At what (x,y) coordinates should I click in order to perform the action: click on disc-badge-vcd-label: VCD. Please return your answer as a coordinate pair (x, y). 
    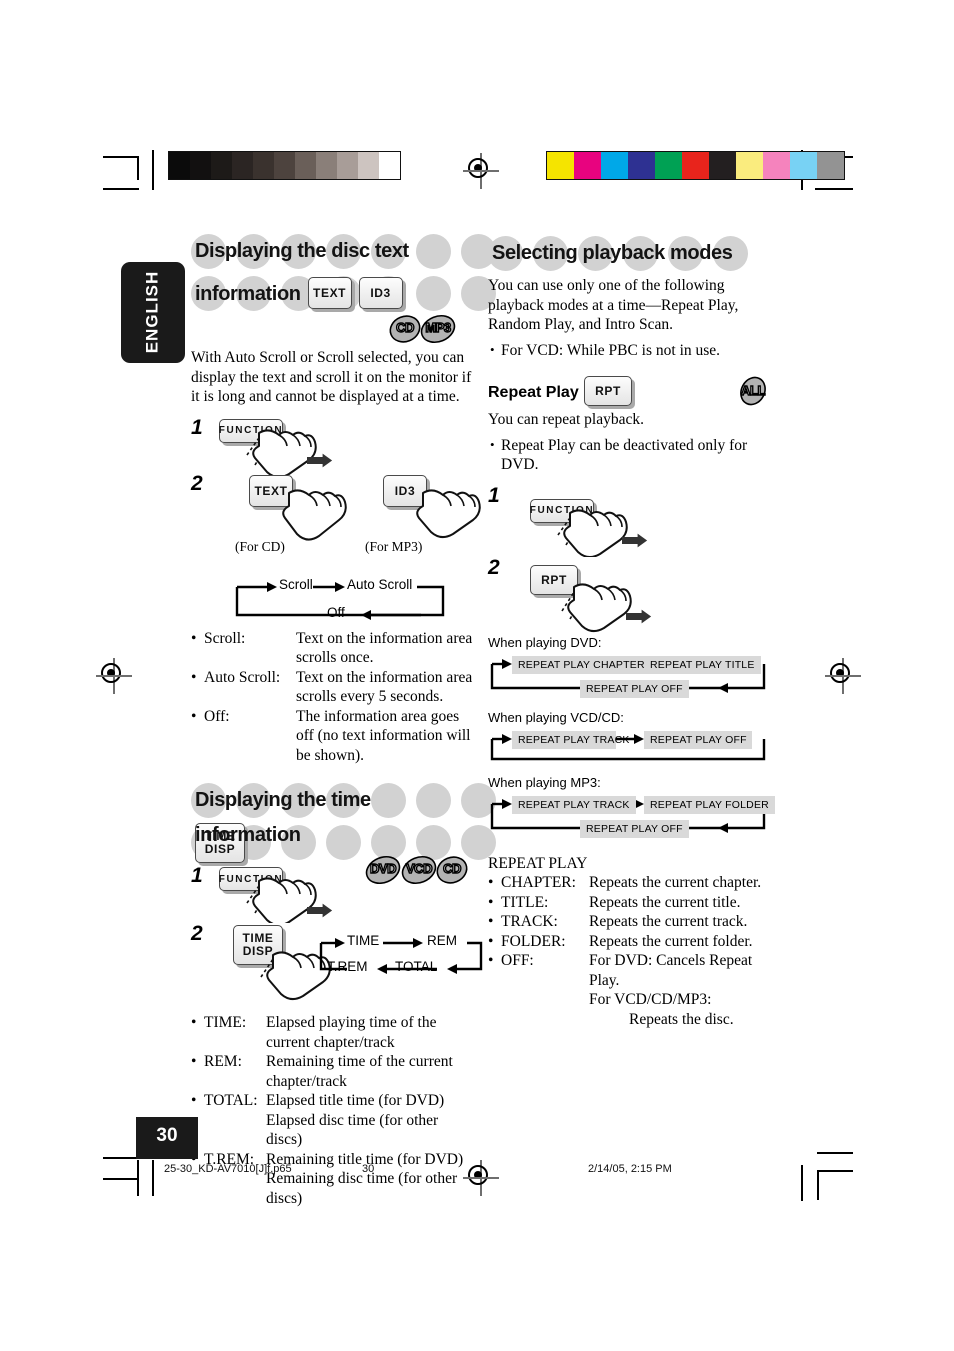
    Looking at the image, I should click on (419, 868).